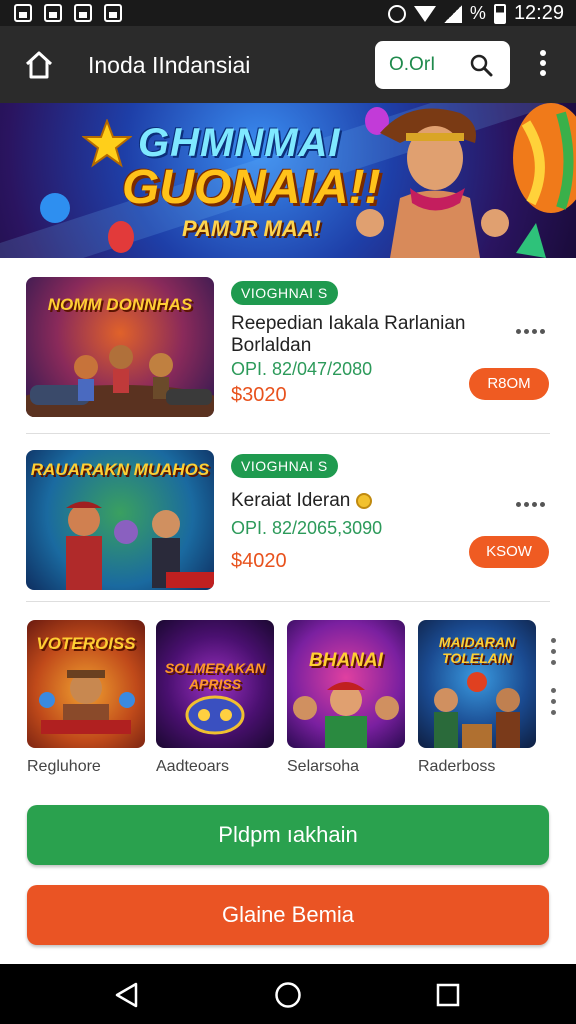 The width and height of the screenshot is (576, 1024). Describe the element at coordinates (509, 552) in the screenshot. I see `game-action-button: KSOW` at that location.